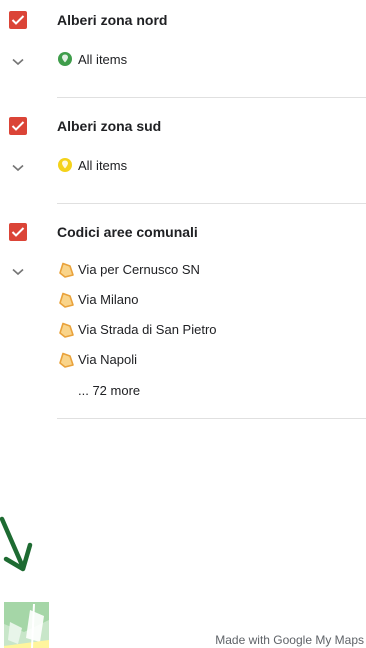  I want to click on layer-title: Alberi zona nord, so click(112, 20).